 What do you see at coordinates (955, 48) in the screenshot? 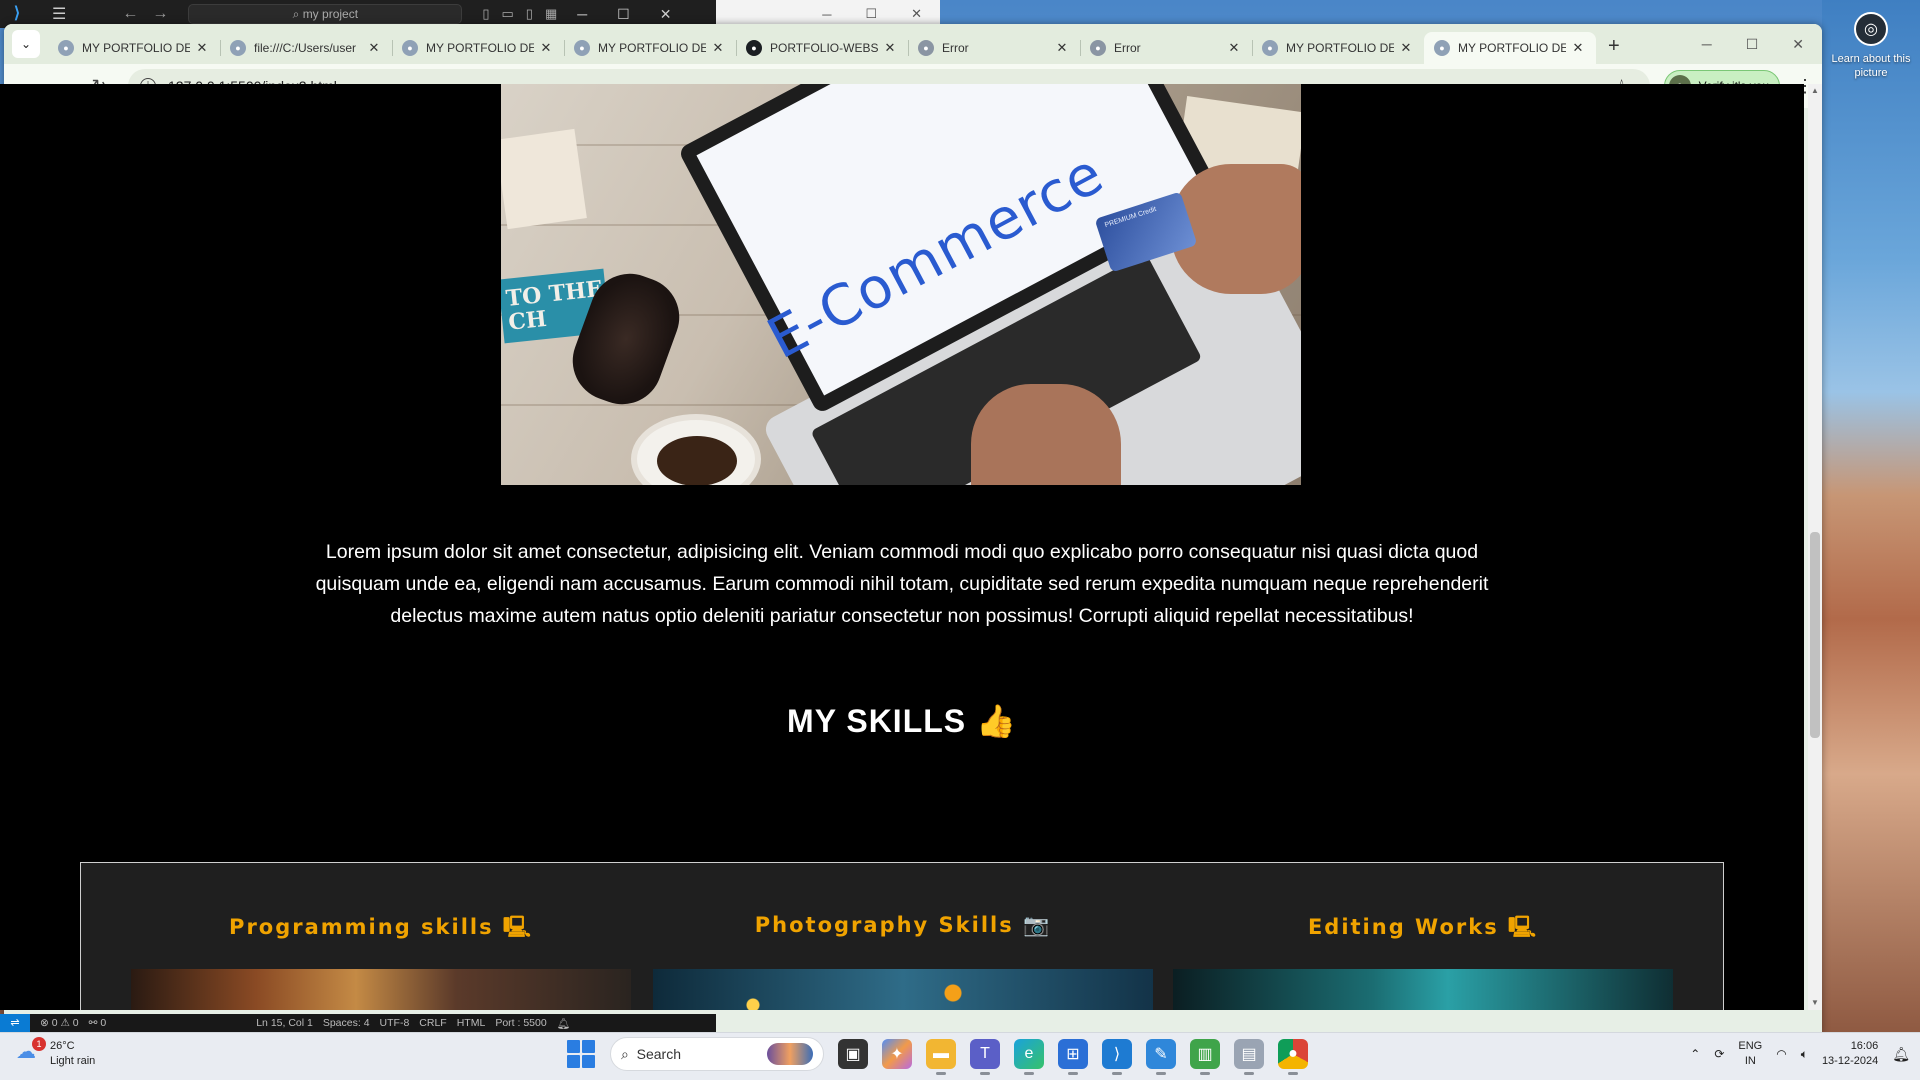
I see `tab-title: Error` at bounding box center [955, 48].